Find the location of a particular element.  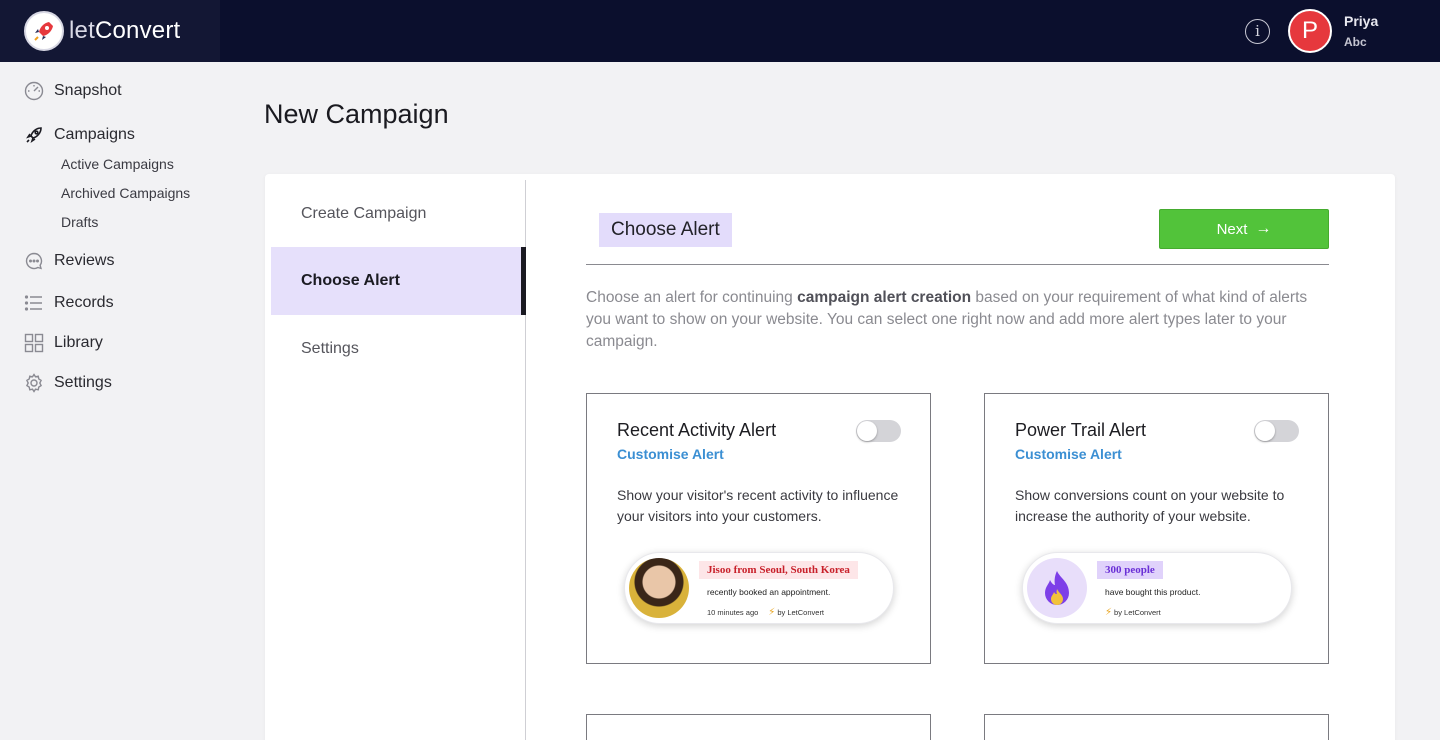

step-settings: Settings is located at coordinates (398, 349).